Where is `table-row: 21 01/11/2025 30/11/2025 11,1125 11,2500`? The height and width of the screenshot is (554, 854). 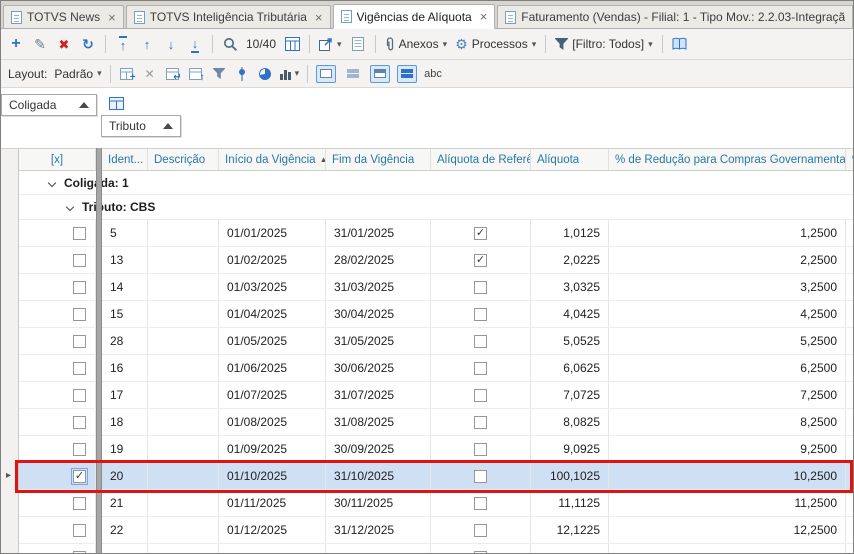
table-row: 21 01/11/2025 30/11/2025 11,1125 11,2500 is located at coordinates (436, 503).